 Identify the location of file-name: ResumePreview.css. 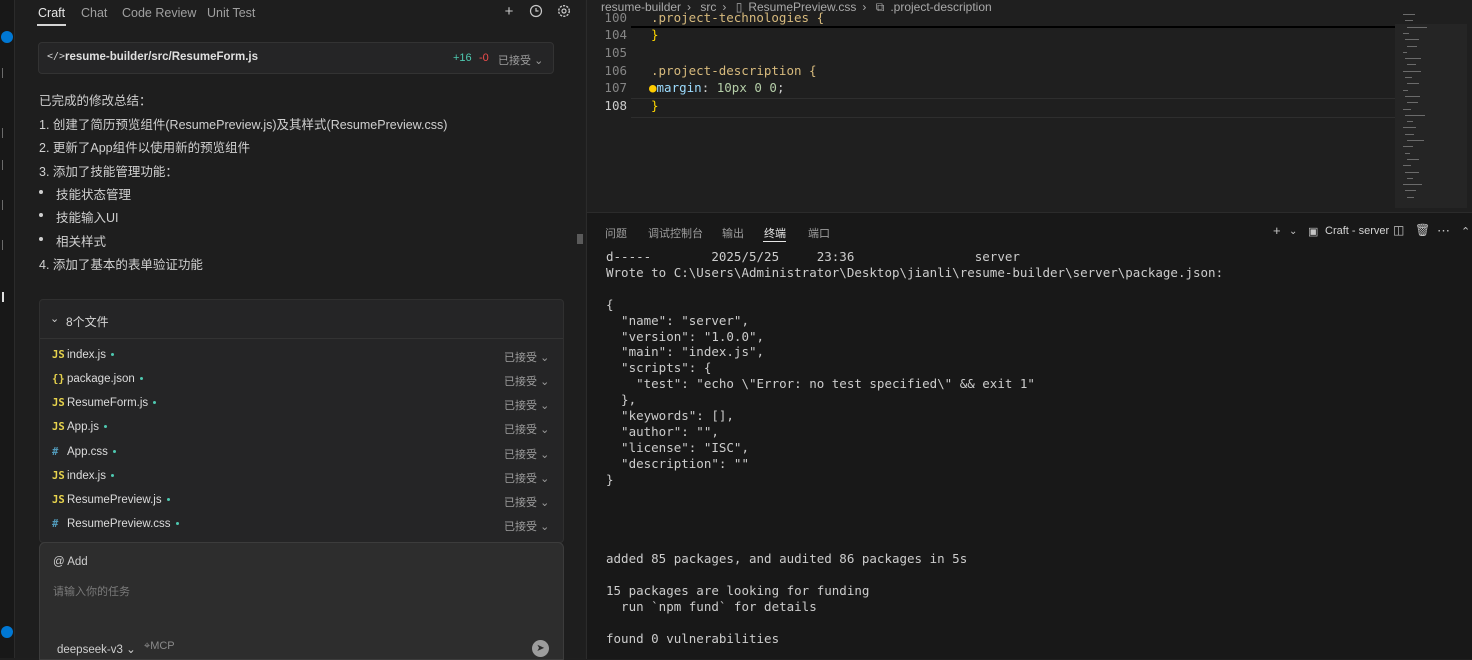
(123, 524).